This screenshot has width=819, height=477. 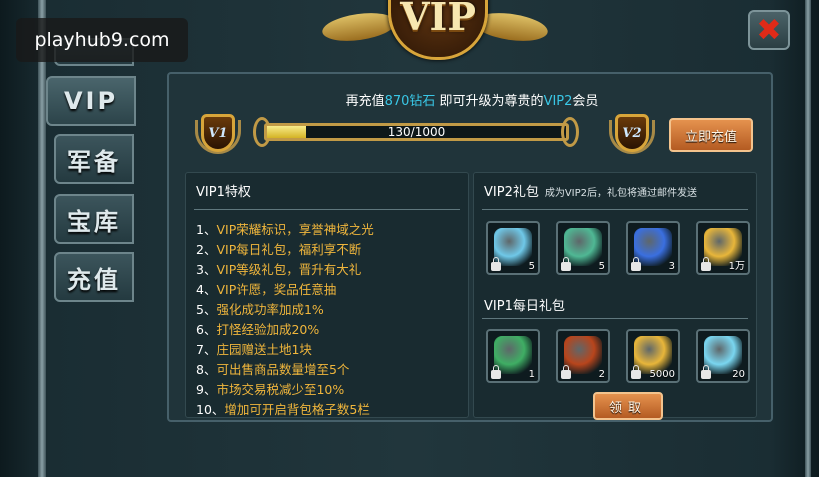 What do you see at coordinates (723, 248) in the screenshot?
I see `gift-item-slot: 1万` at bounding box center [723, 248].